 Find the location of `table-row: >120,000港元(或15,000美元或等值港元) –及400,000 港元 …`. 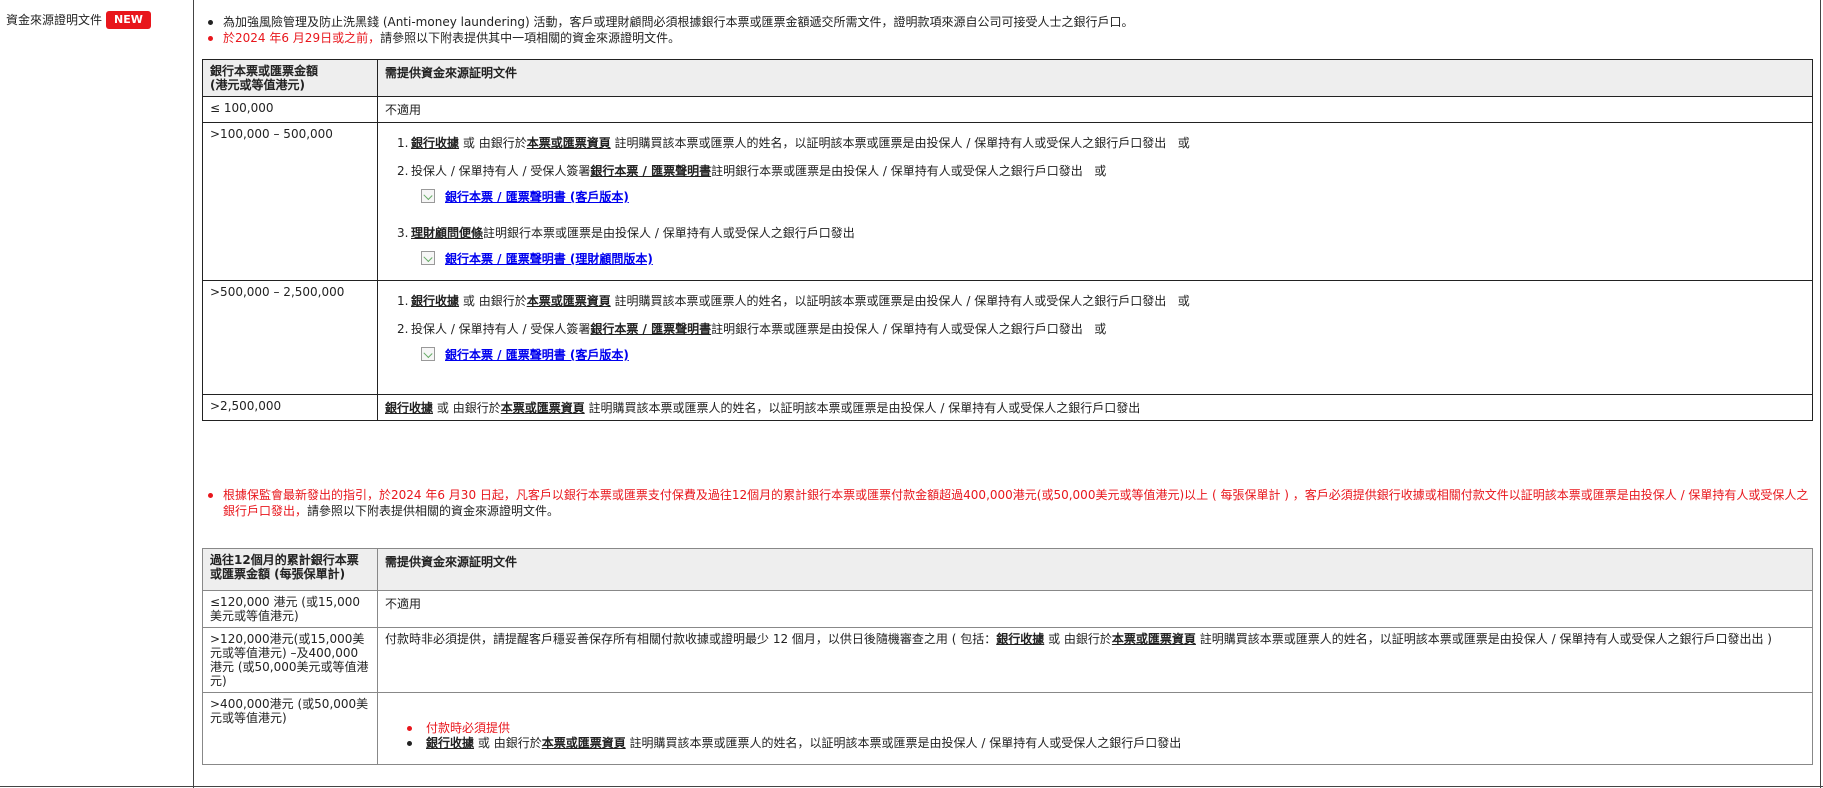

table-row: >120,000港元(或15,000美元或等值港元) –及400,000 港元 … is located at coordinates (1007, 660).